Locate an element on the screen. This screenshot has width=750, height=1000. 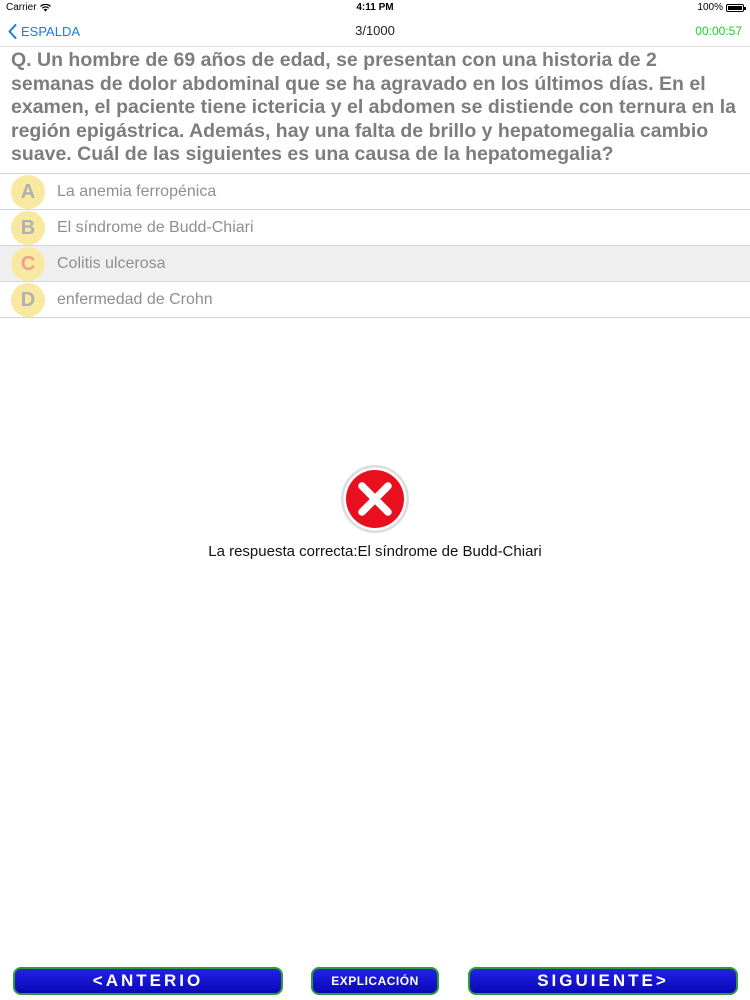
wrong-x-icon is located at coordinates (375, 499).